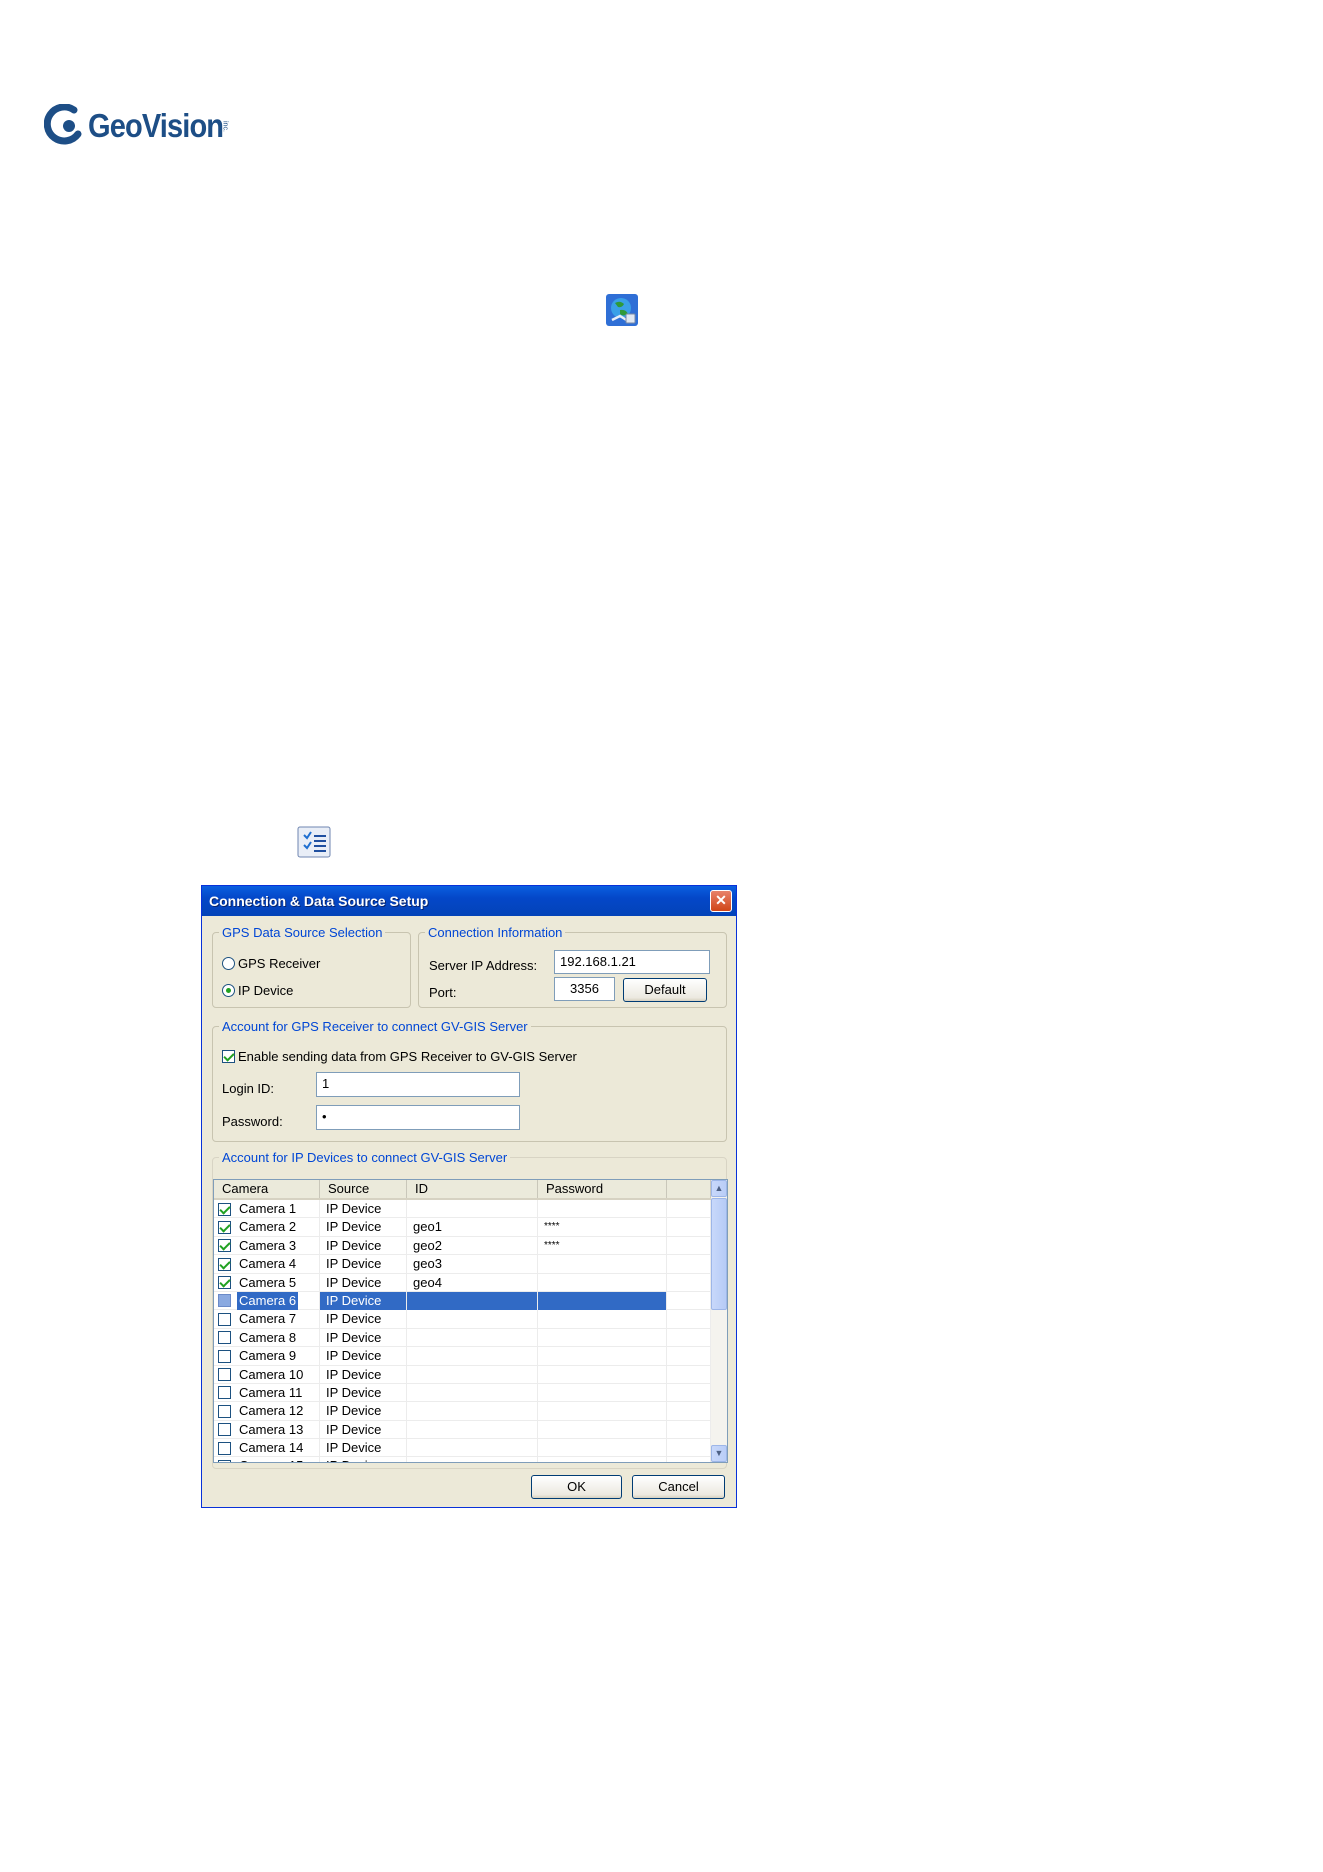 Image resolution: width=1323 pixels, height=1872 pixels. I want to click on cell-camera: Camera 14, so click(267, 1448).